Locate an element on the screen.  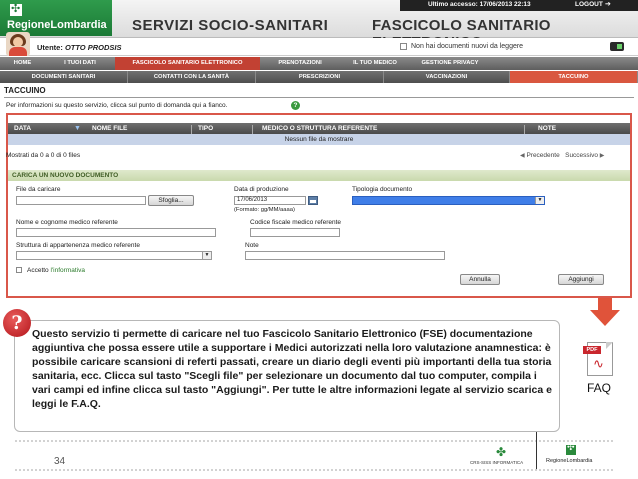
fiscal-code-input is located at coordinates (295, 232).